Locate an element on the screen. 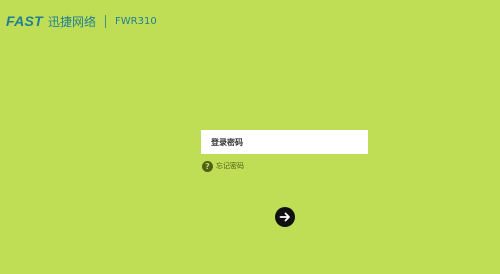  help-icon: ? is located at coordinates (207, 166).